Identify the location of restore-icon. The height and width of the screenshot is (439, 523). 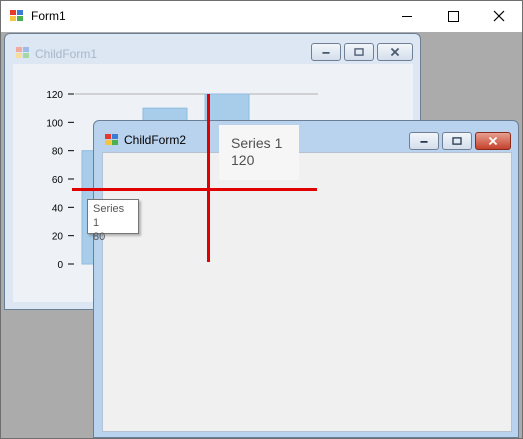
(457, 141).